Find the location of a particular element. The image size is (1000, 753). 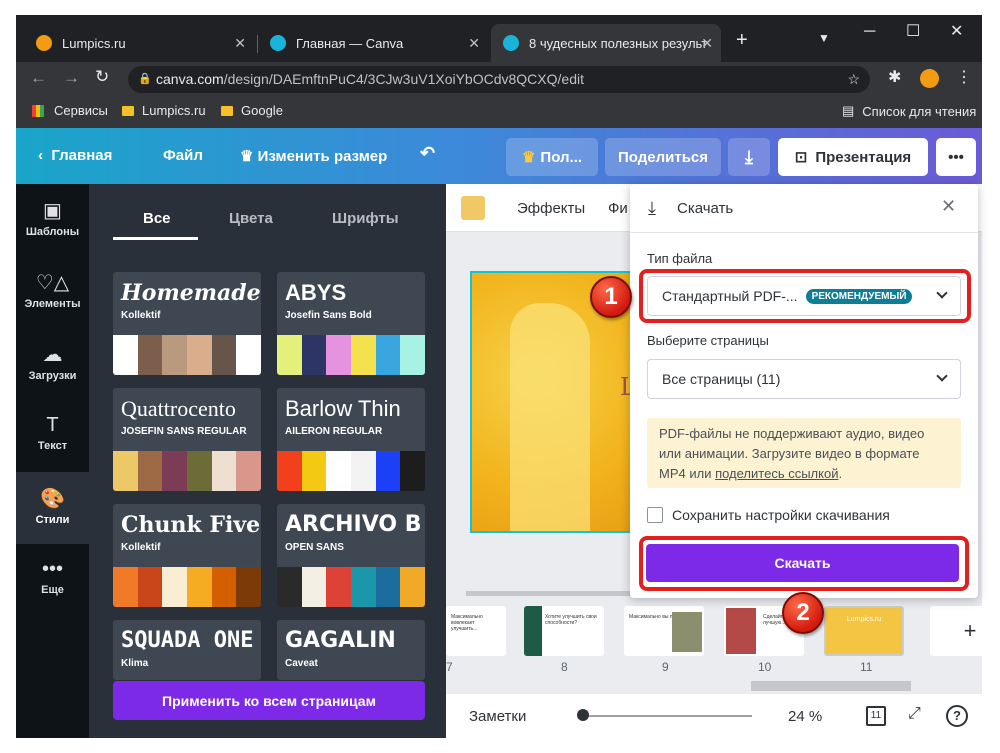

style-card: SQUADA ONE Klima is located at coordinates (187, 650).